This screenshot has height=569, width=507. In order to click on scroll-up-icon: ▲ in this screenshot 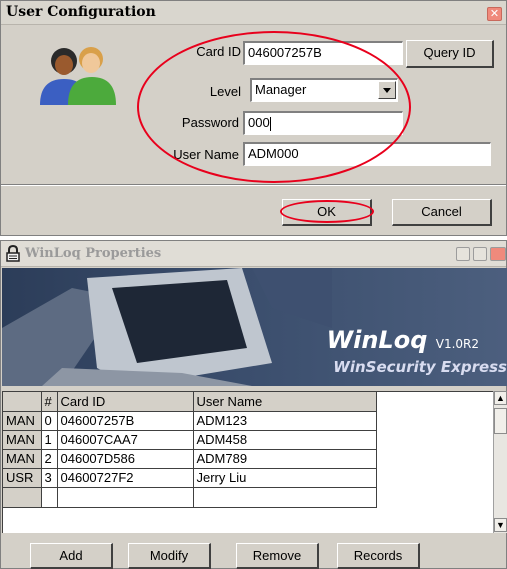, I will do `click(500, 398)`.